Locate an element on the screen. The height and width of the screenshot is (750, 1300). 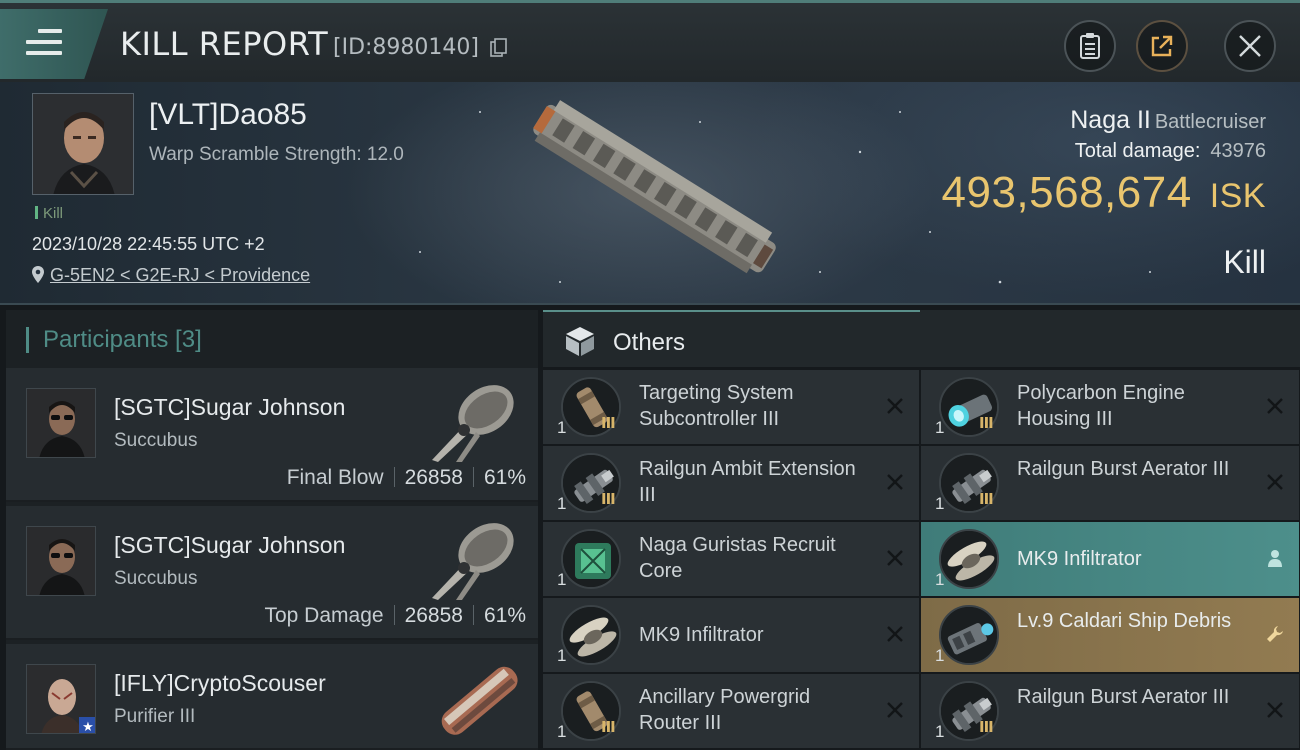
victim-portrait is located at coordinates (83, 144).